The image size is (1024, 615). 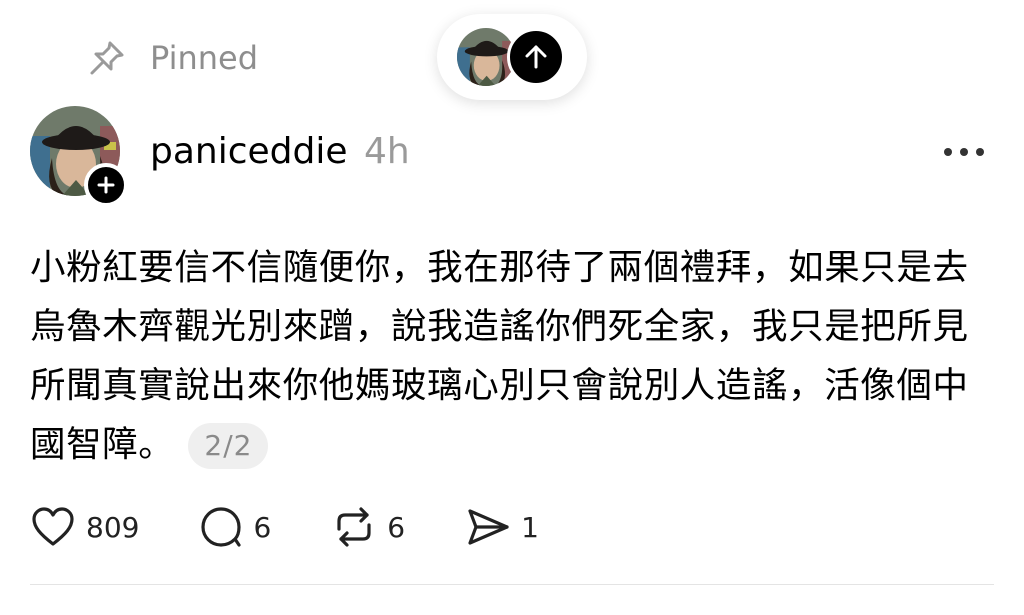 I want to click on timestamp: 4h, so click(x=387, y=151).